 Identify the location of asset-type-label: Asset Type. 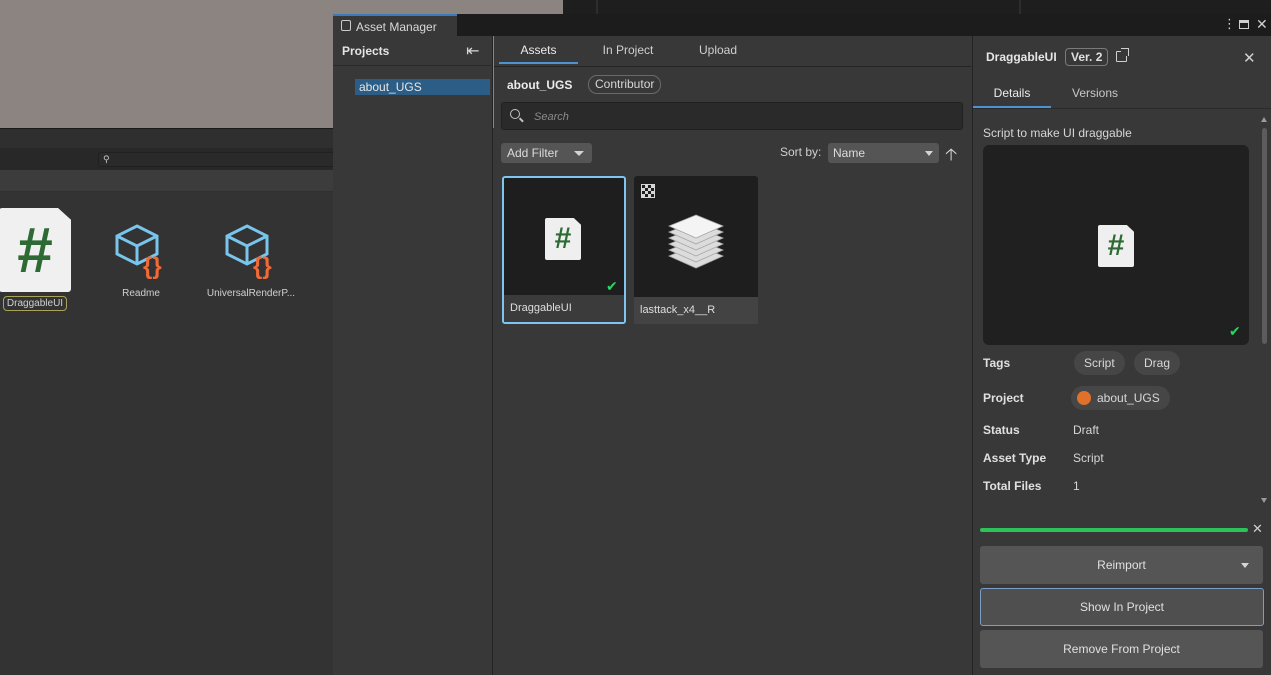
(1015, 458).